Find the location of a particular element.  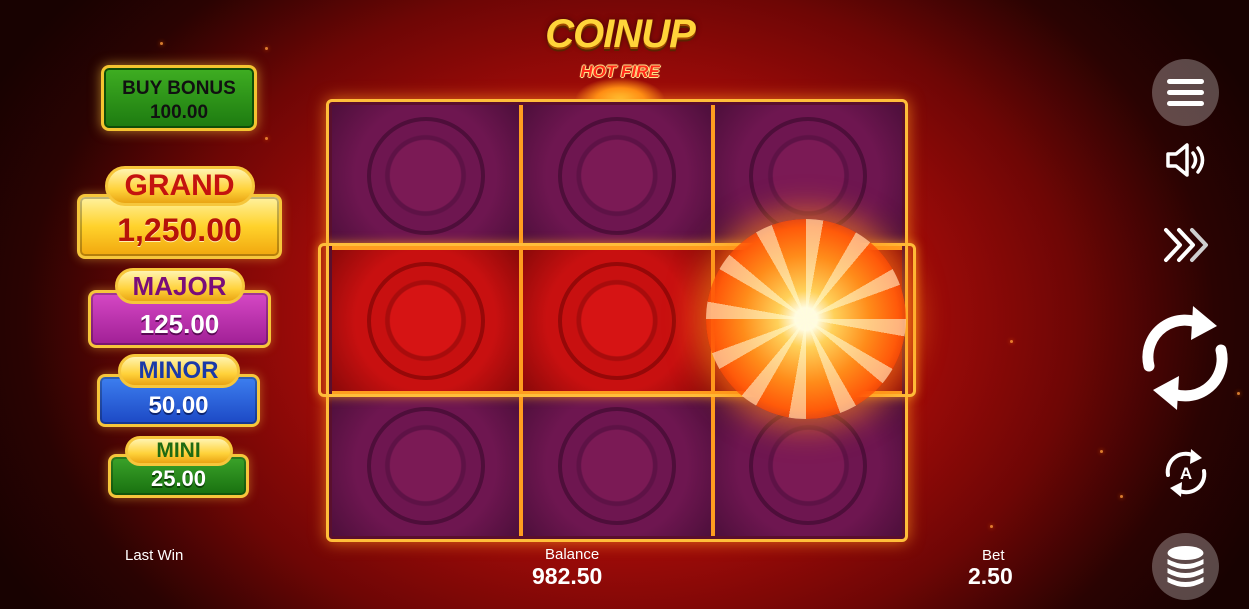

fast-forward-icon is located at coordinates (1186, 245).